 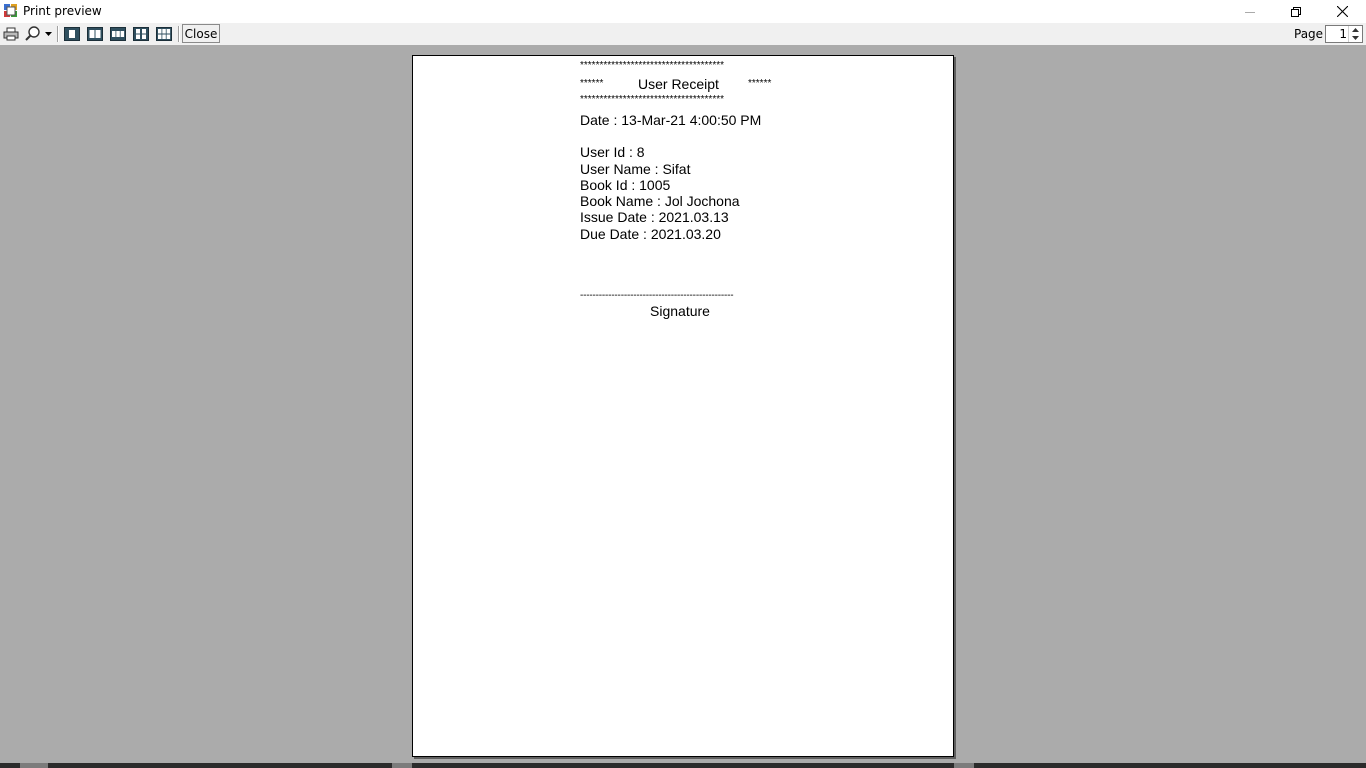 I want to click on close-icon, so click(x=1342, y=11).